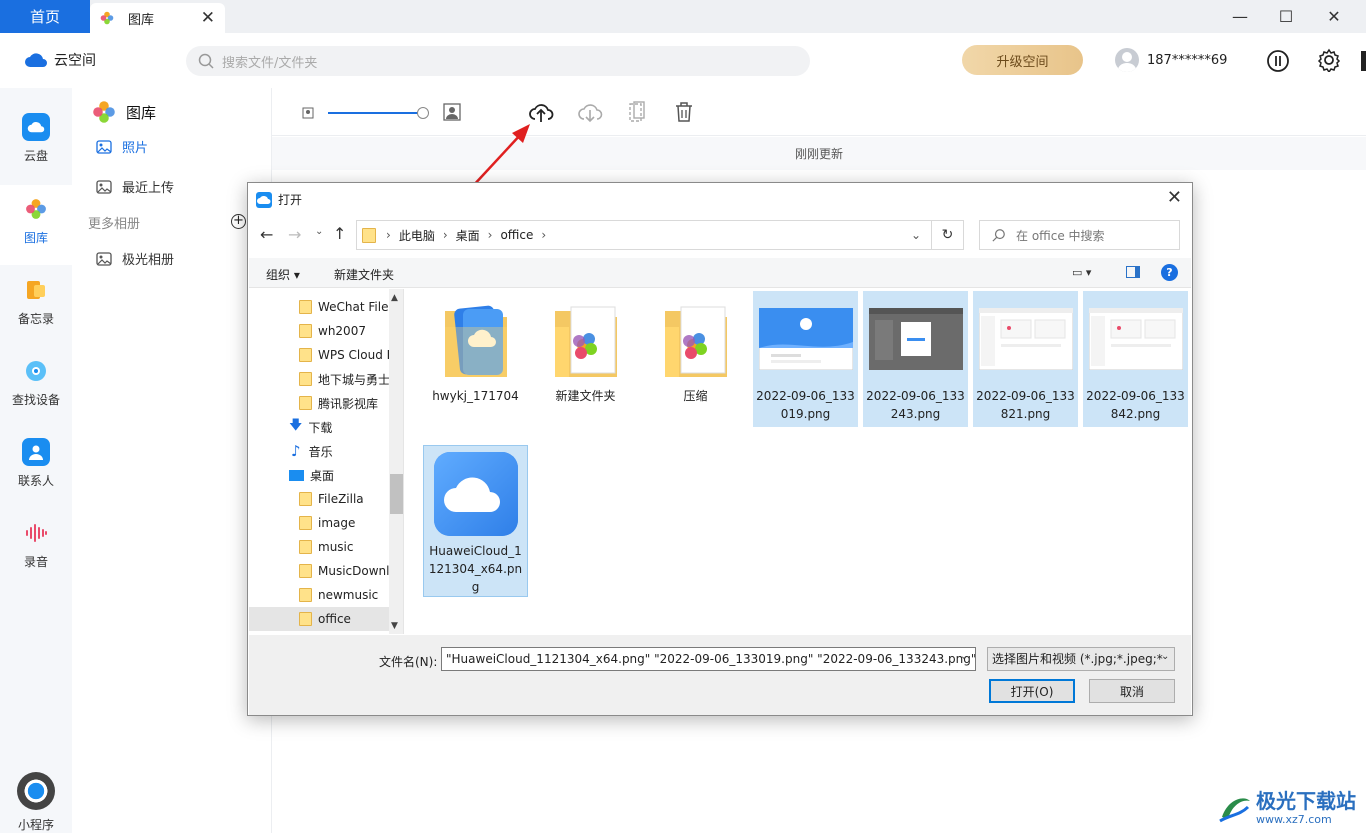 This screenshot has height=833, width=1366. I want to click on tab-gallery: 图库 ✕, so click(157, 18).